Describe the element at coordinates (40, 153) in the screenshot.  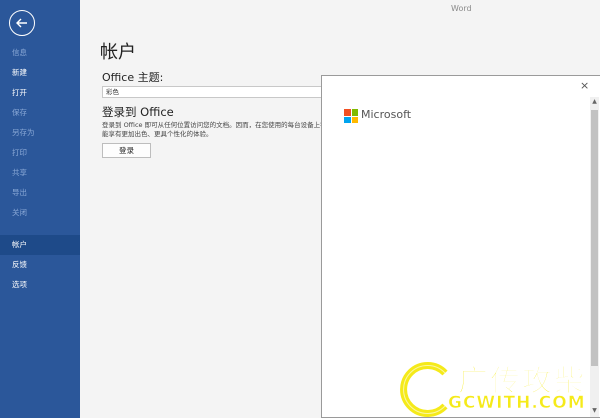
I see `sidebar-item-print: 打印` at that location.